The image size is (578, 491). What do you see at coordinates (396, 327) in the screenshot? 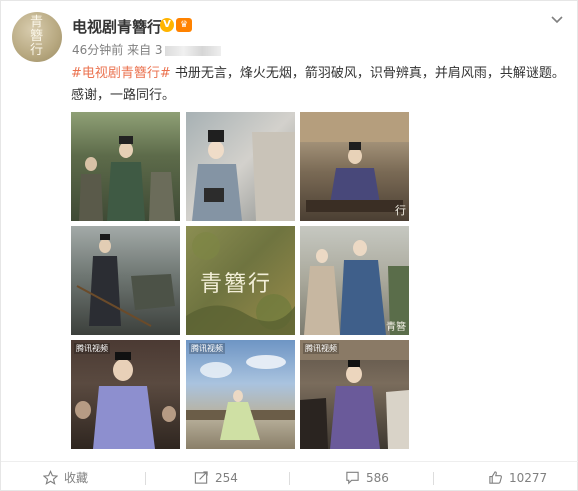
I see `image-overlay-text: 青簪` at bounding box center [396, 327].